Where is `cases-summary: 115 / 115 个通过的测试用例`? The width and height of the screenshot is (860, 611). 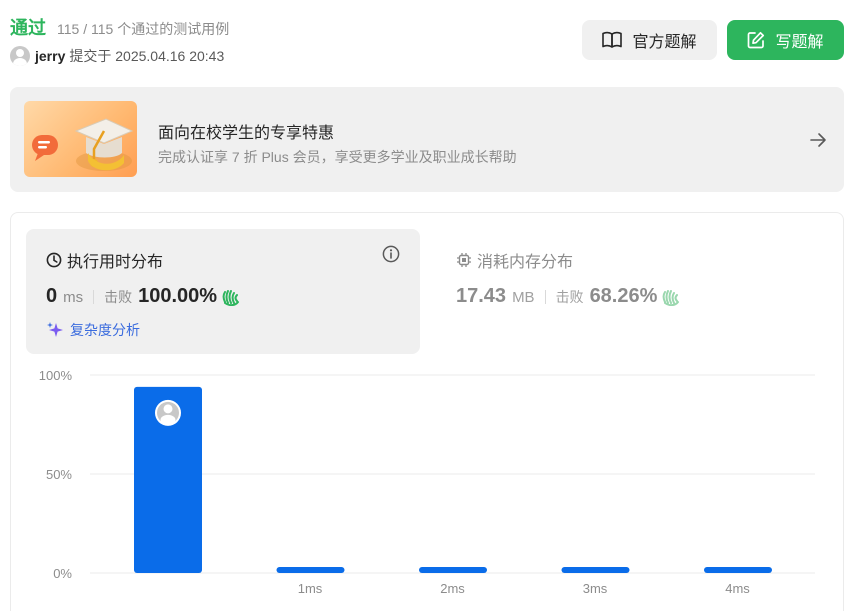
cases-summary: 115 / 115 个通过的测试用例 is located at coordinates (143, 29).